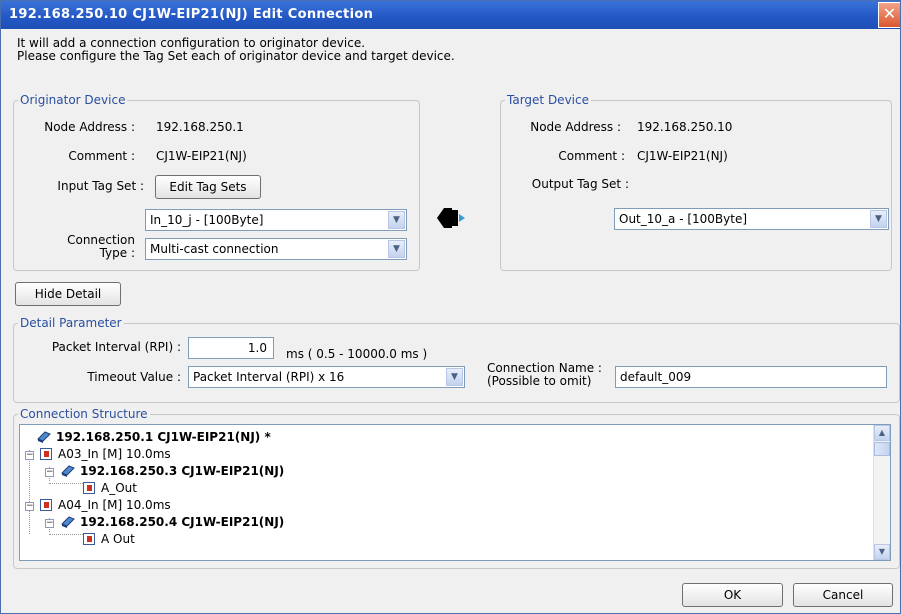 This screenshot has width=901, height=614. I want to click on detail-parameter-group: Detail Parameter, so click(456, 359).